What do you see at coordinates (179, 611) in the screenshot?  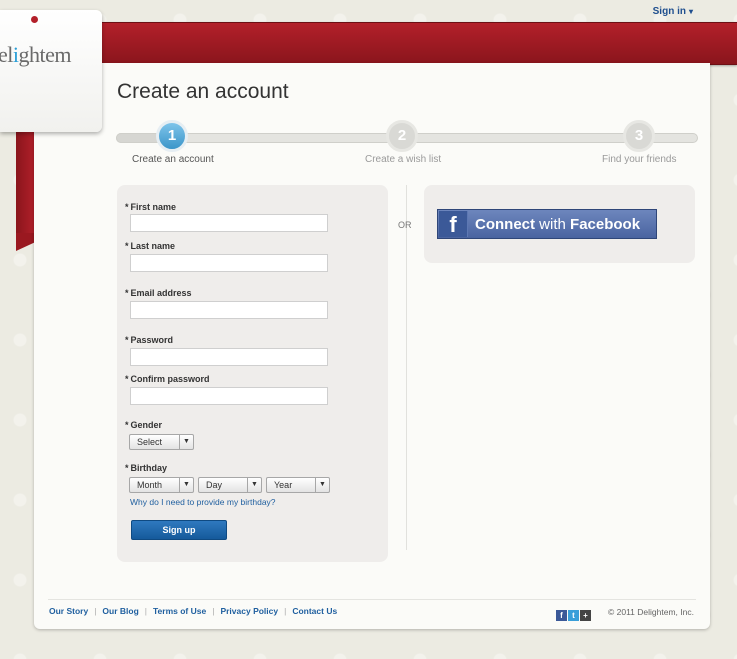 I see `footer-link-terms-of-use: Terms of Use` at bounding box center [179, 611].